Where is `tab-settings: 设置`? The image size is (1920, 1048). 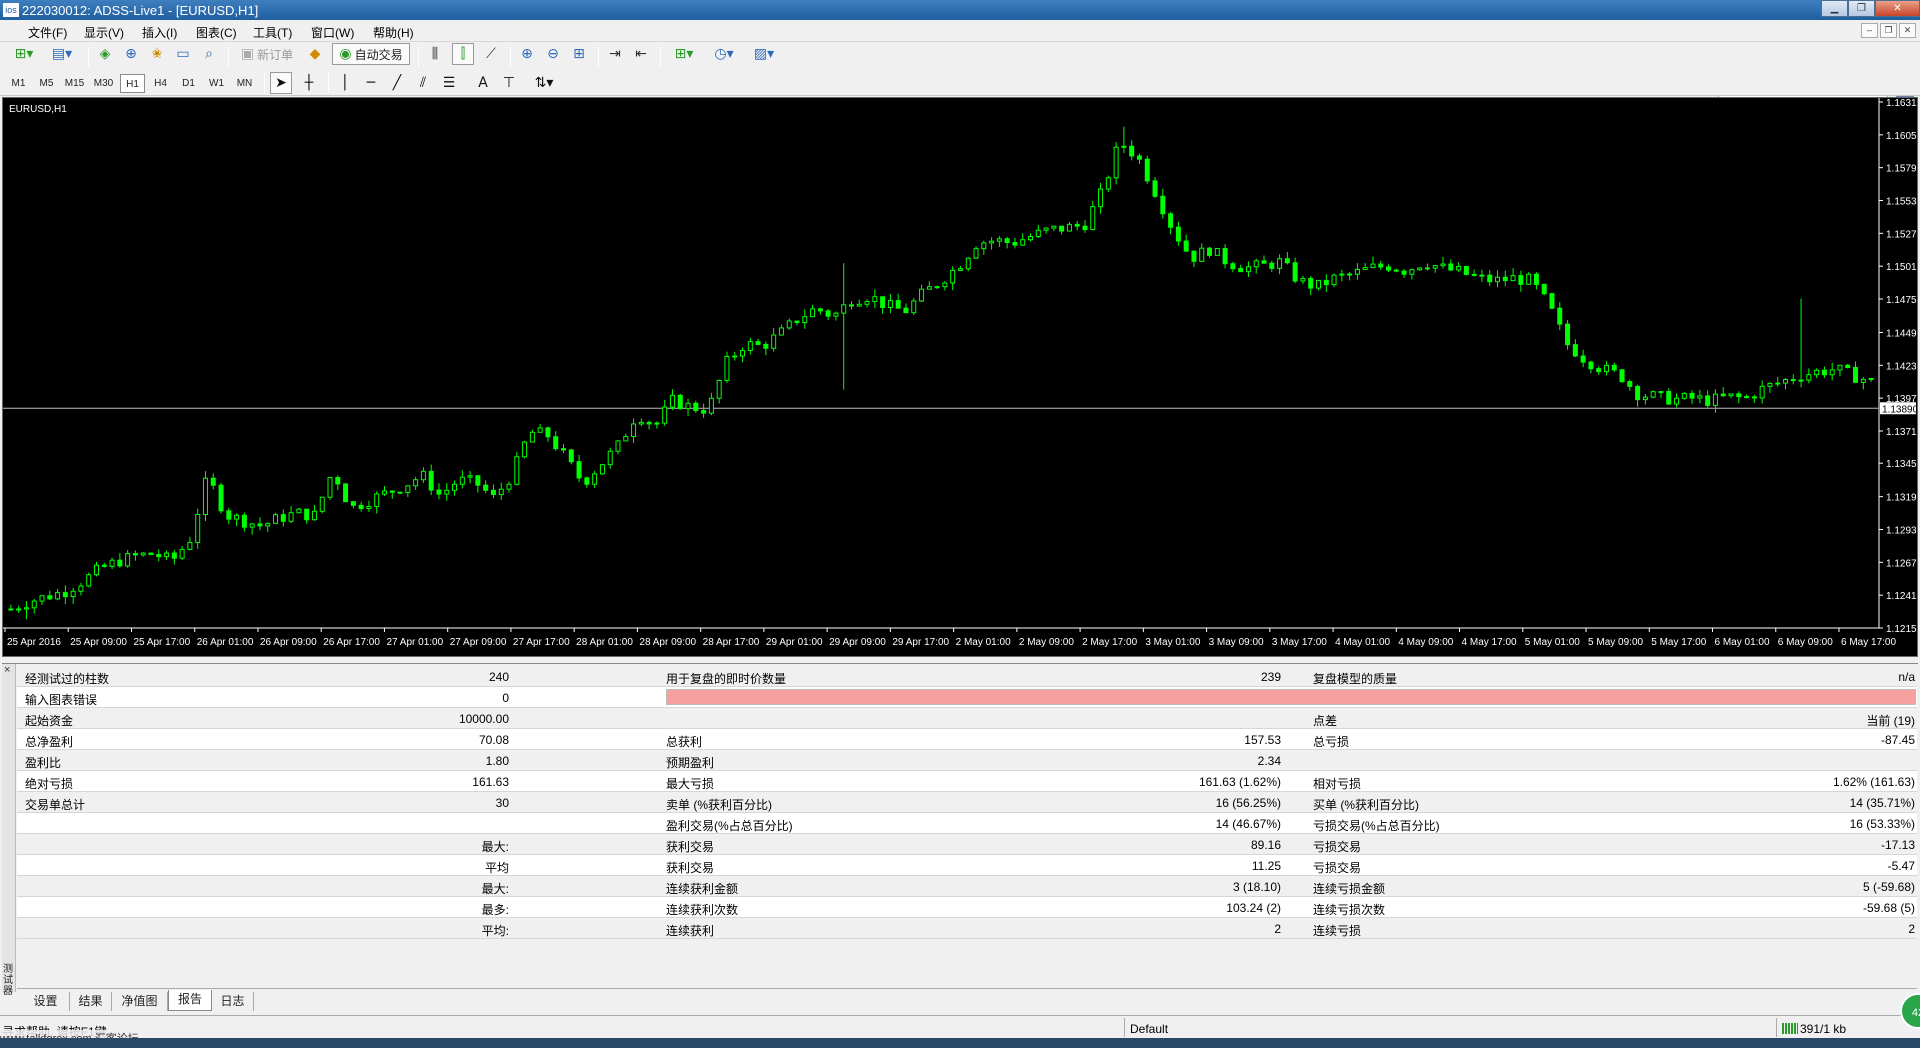 tab-settings: 设置 is located at coordinates (46, 1001).